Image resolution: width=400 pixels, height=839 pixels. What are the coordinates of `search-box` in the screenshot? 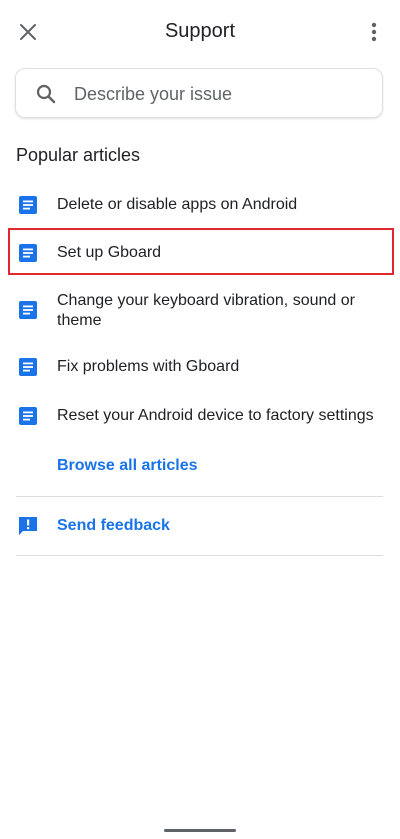 It's located at (199, 93).